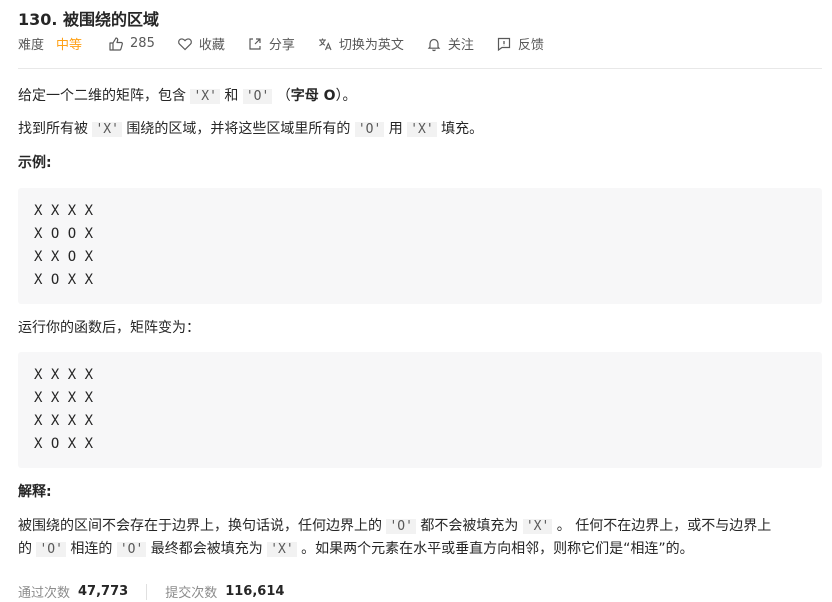  I want to click on grid-row: X X O X, so click(64, 257).